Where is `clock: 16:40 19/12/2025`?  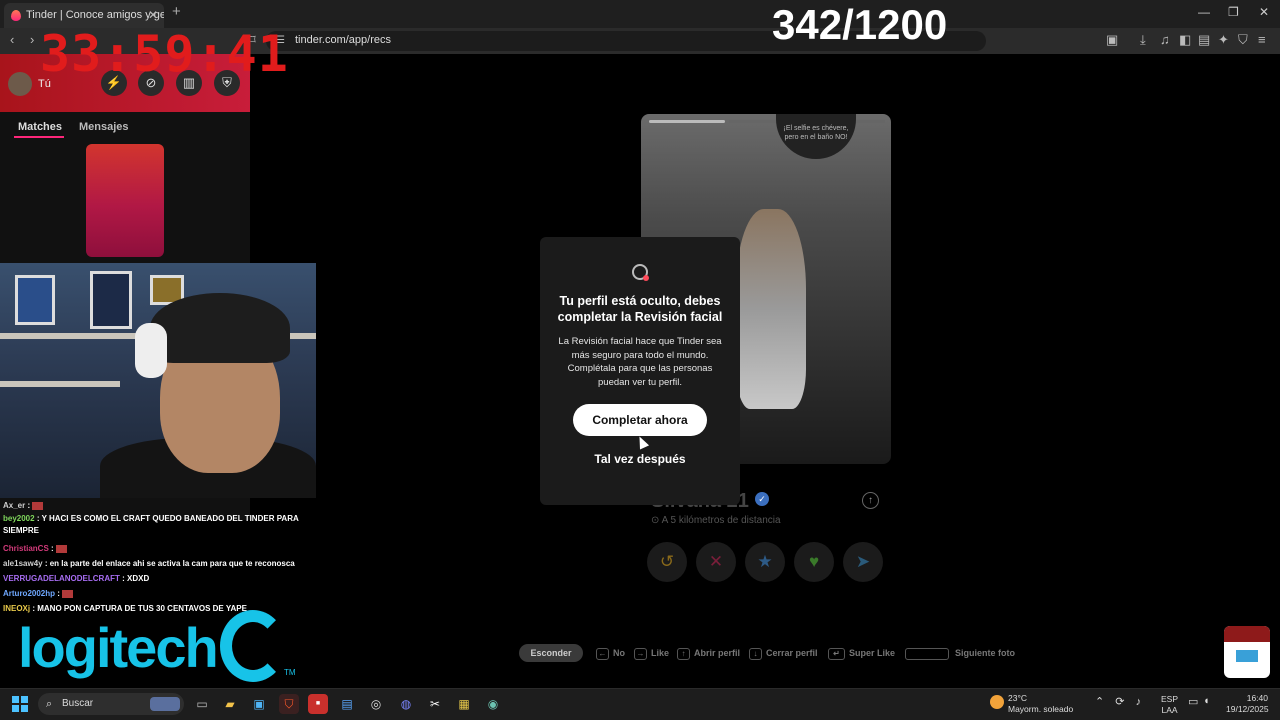
clock: 16:40 19/12/2025 is located at coordinates (1247, 704).